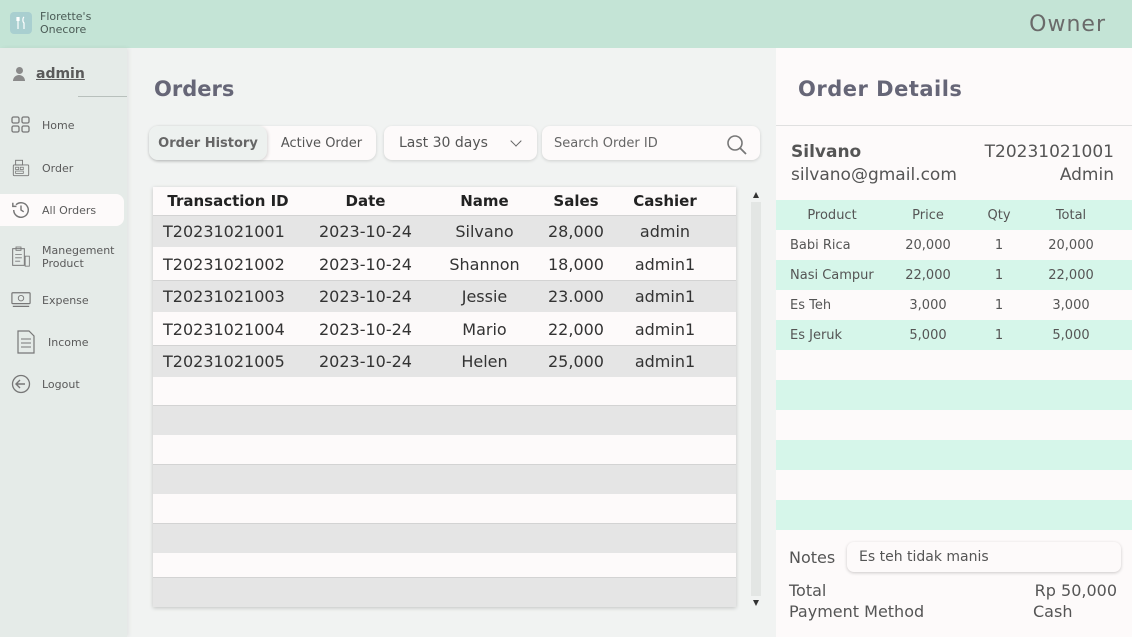 This screenshot has width=1132, height=637. What do you see at coordinates (736, 144) in the screenshot?
I see `search-icon` at bounding box center [736, 144].